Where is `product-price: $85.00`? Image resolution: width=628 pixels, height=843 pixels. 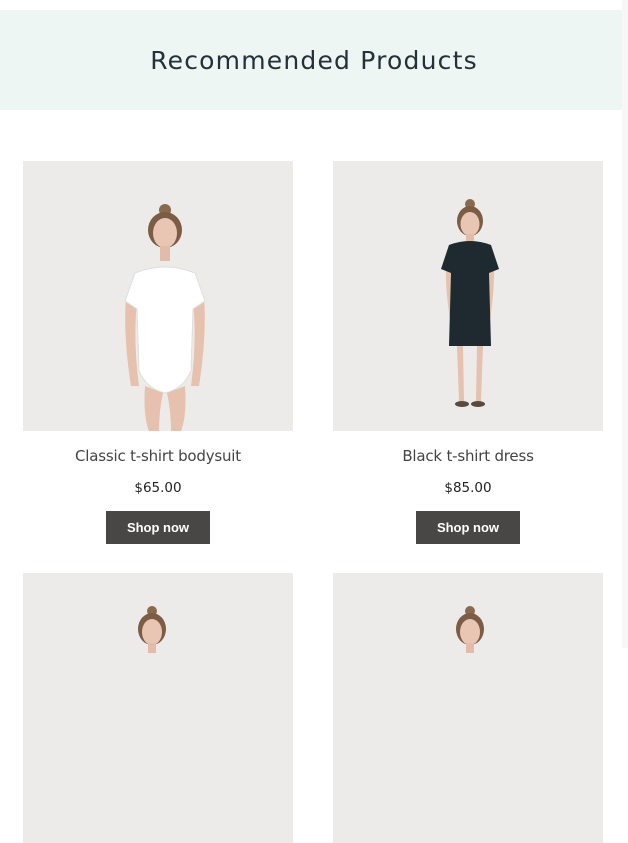 product-price: $85.00 is located at coordinates (468, 488).